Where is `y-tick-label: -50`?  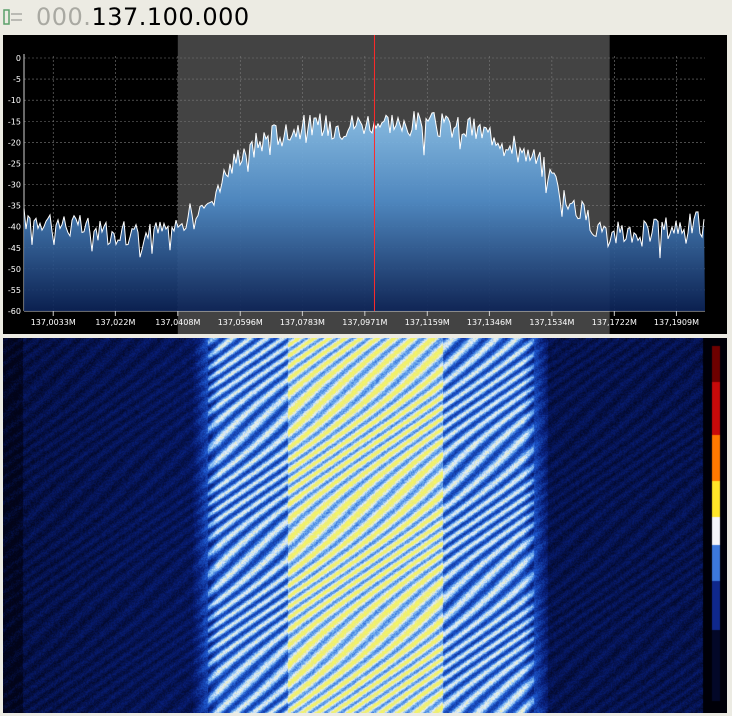 y-tick-label: -50 is located at coordinates (14, 269).